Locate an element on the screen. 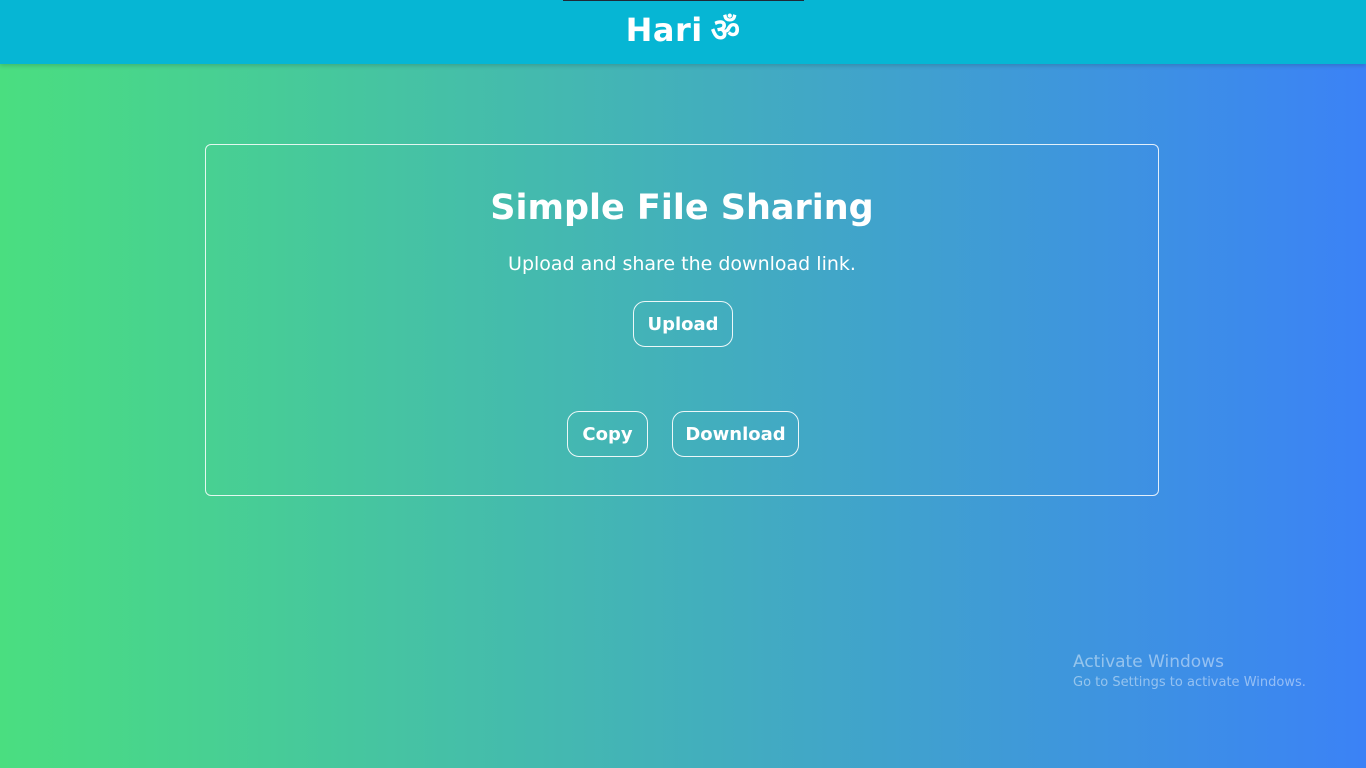 This screenshot has height=768, width=1366. top-bar: Hari ॐ is located at coordinates (683, 32).